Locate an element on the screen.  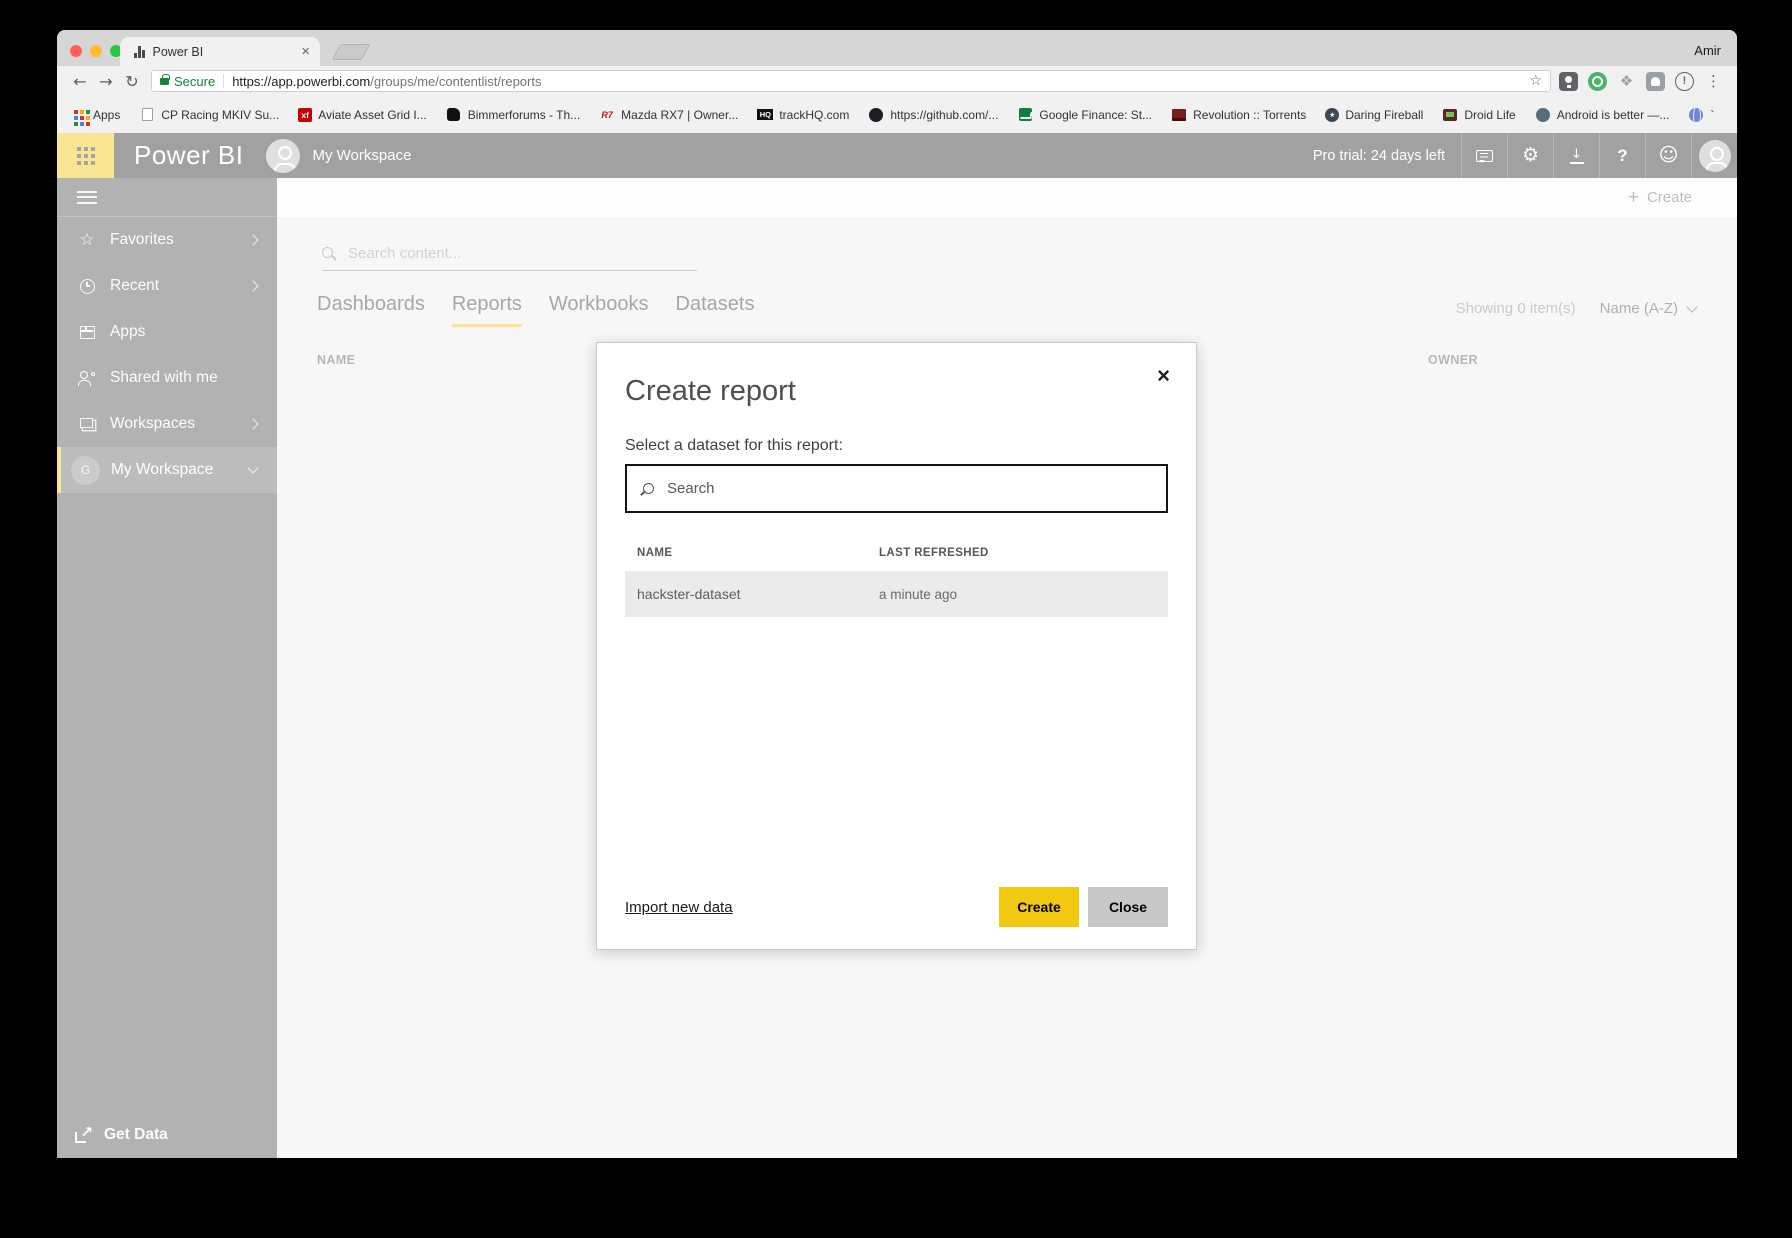
bookmark-item: Droid Life is located at coordinates (1479, 115).